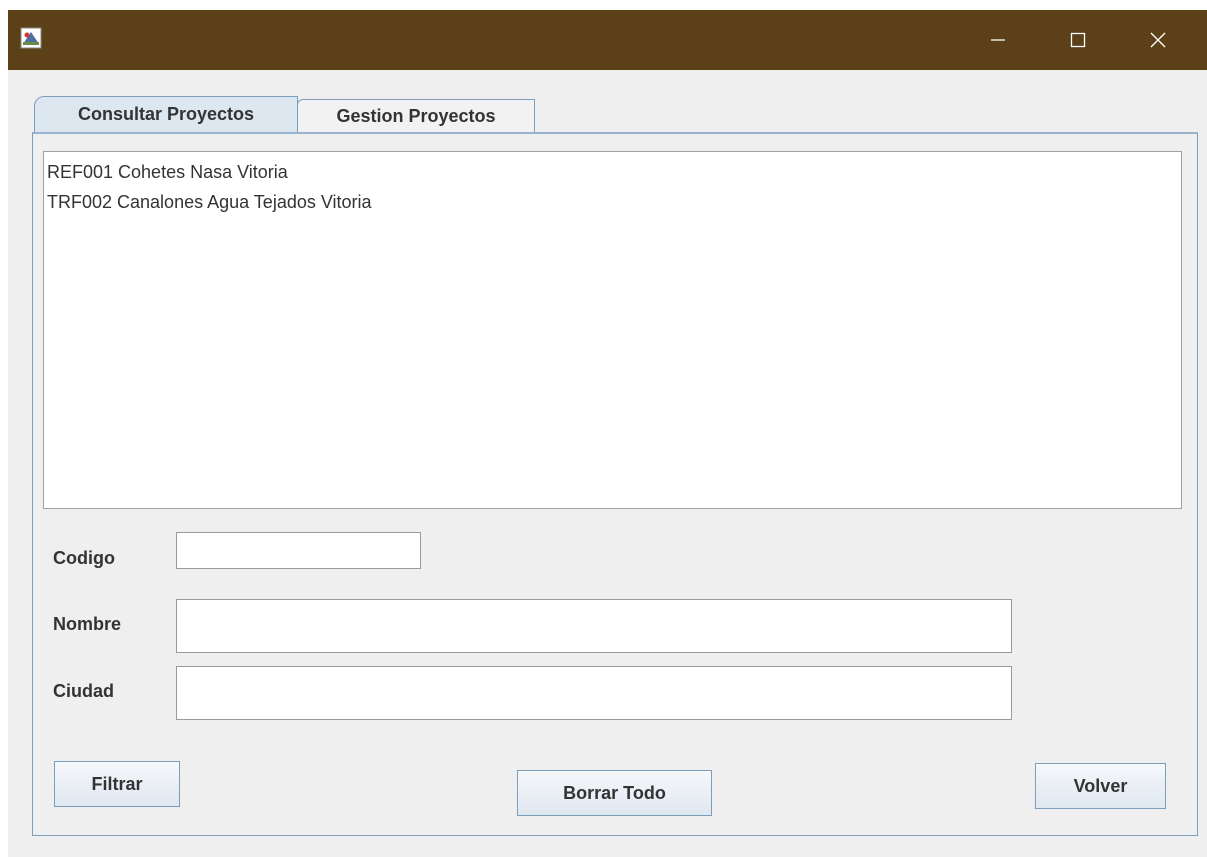 The image size is (1207, 857). What do you see at coordinates (166, 114) in the screenshot?
I see `tab-consultar-proyectos: Consultar Proyectos` at bounding box center [166, 114].